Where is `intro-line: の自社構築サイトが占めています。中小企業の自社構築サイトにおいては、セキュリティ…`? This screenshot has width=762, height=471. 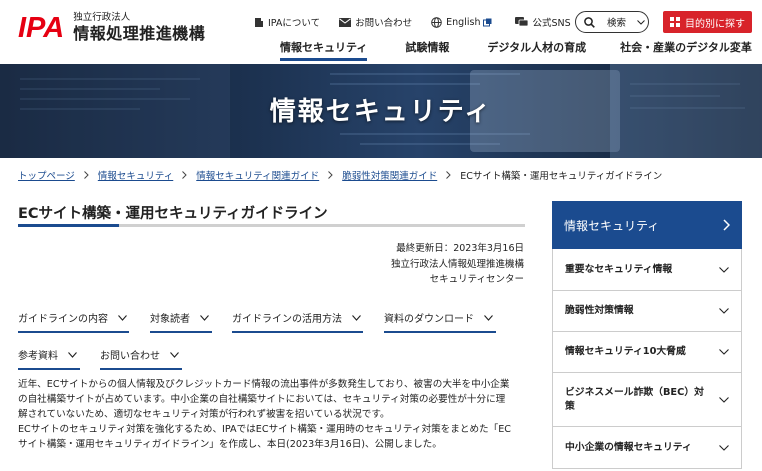
intro-line: の自社構築サイトが占めています。中小企業の自社構築サイトにおいては、セキュリティ… is located at coordinates (262, 399).